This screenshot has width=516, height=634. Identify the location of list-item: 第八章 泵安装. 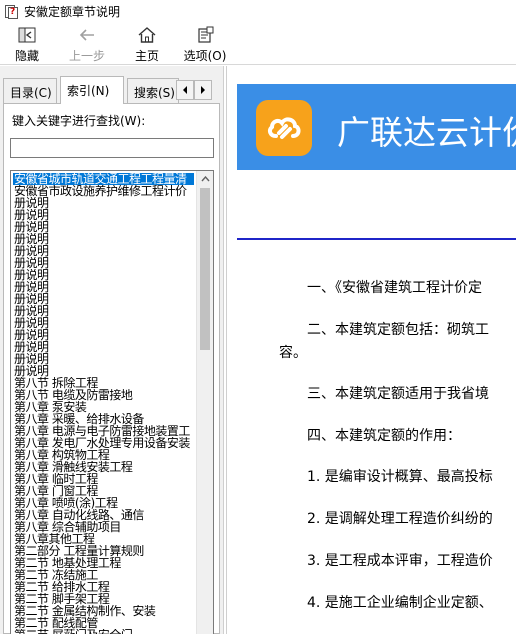
(103, 407).